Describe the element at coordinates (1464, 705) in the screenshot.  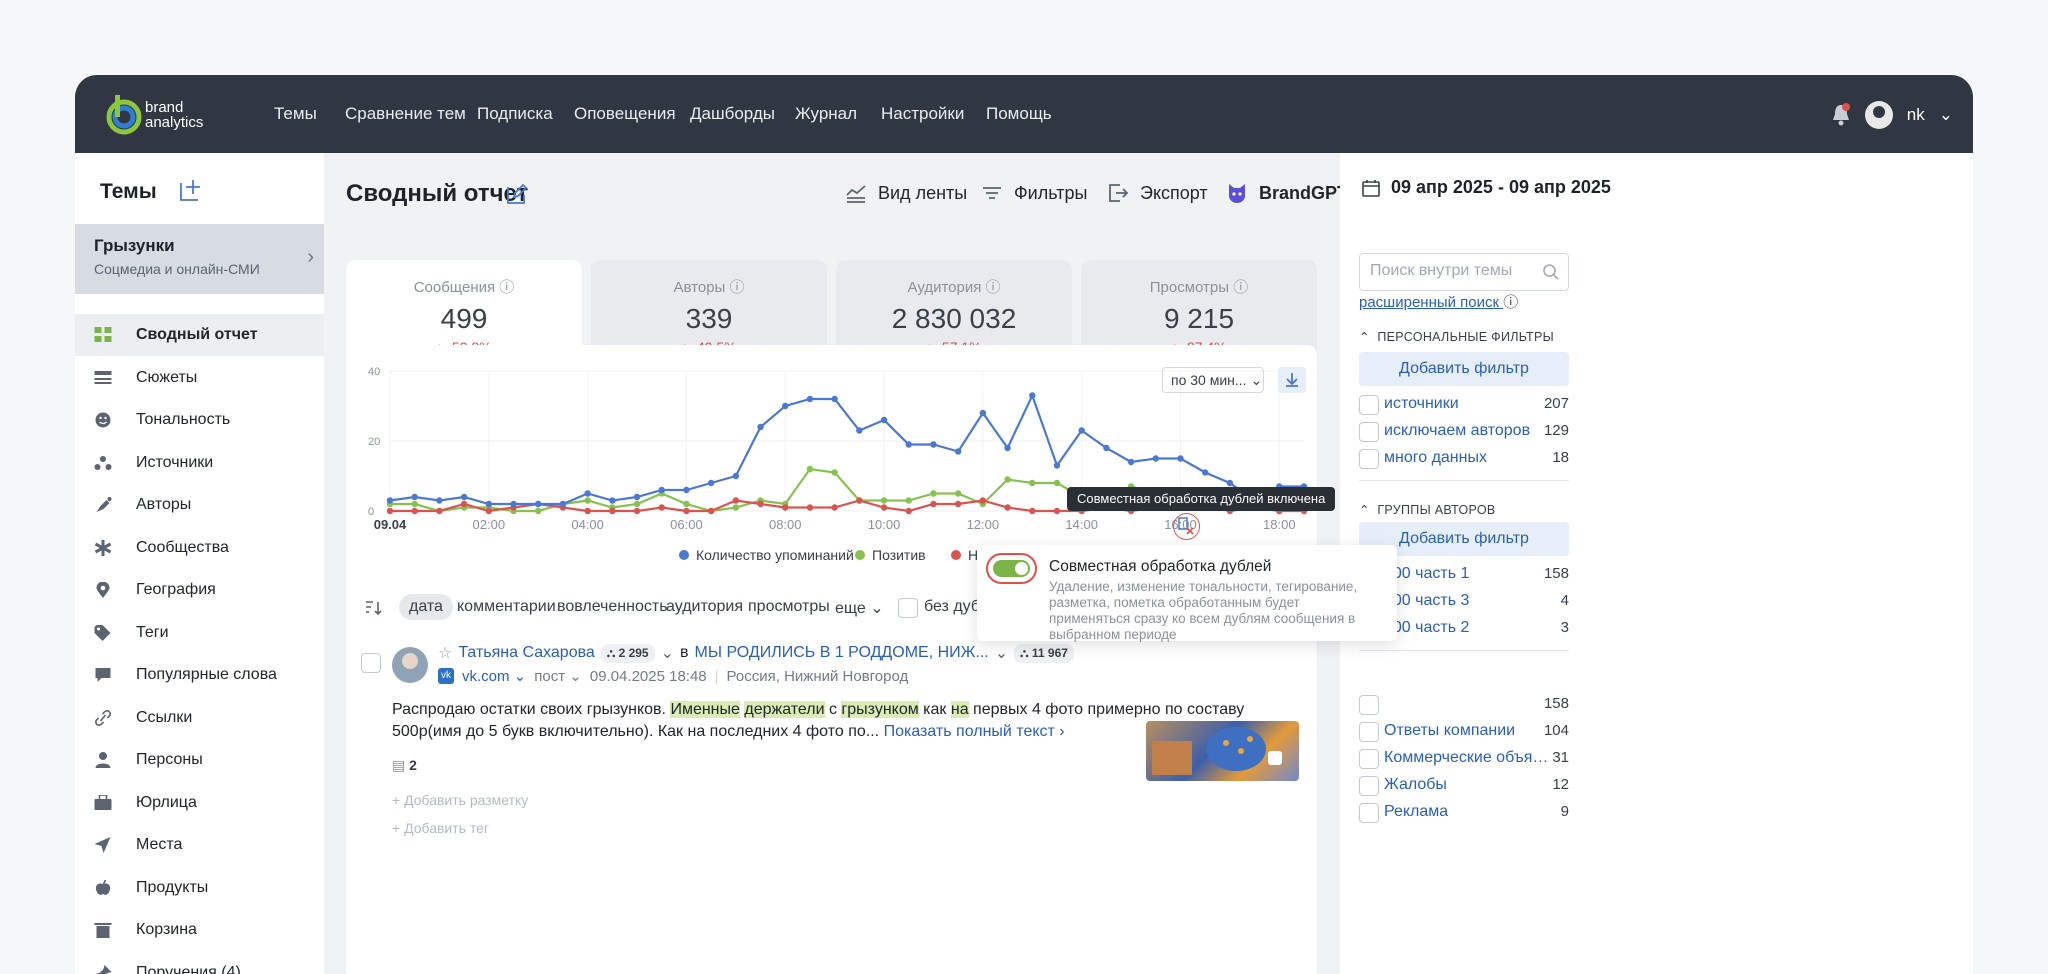
I see `other-row: 158` at that location.